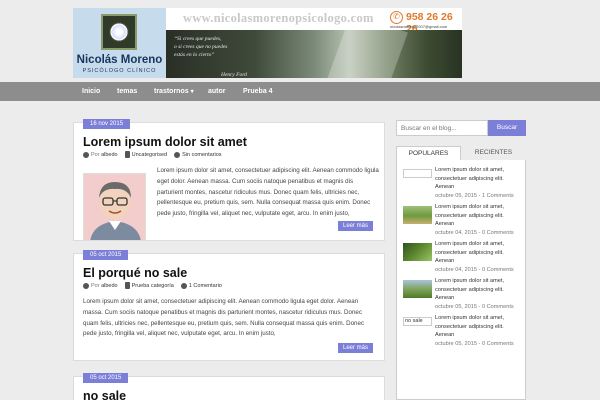 The image size is (600, 400). I want to click on post-title: Lorem ipsum dolor sit amet, so click(165, 142).